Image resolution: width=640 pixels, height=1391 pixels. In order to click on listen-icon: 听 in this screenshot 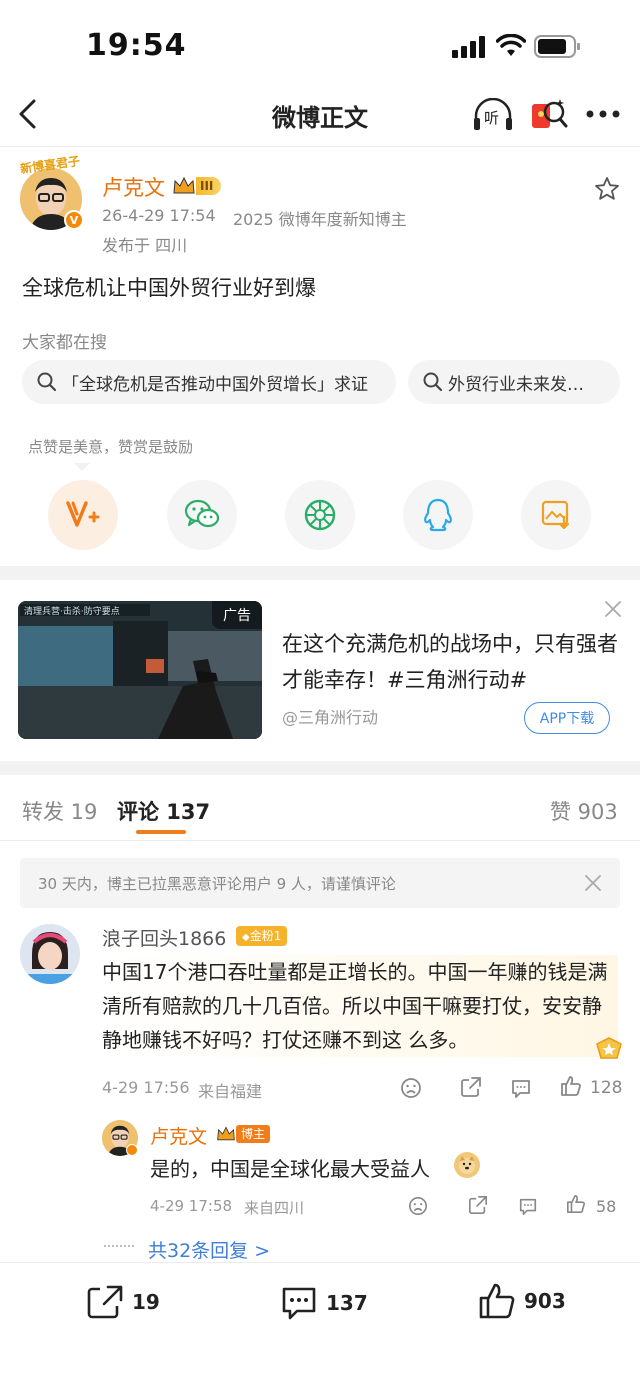, I will do `click(493, 115)`.